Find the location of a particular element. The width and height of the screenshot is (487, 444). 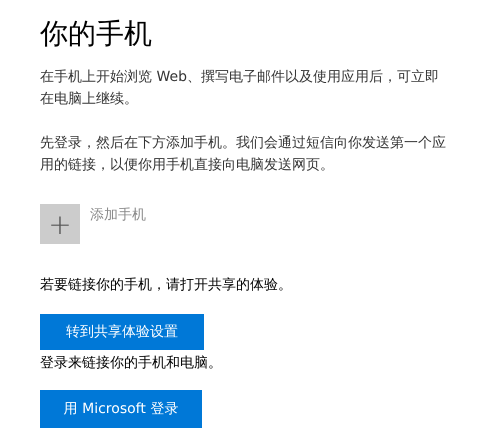

description-text: 在手机上开始浏览 Web、撰写电子邮件以及使用应用后，可立即在电脑上继续。 is located at coordinates (240, 88).